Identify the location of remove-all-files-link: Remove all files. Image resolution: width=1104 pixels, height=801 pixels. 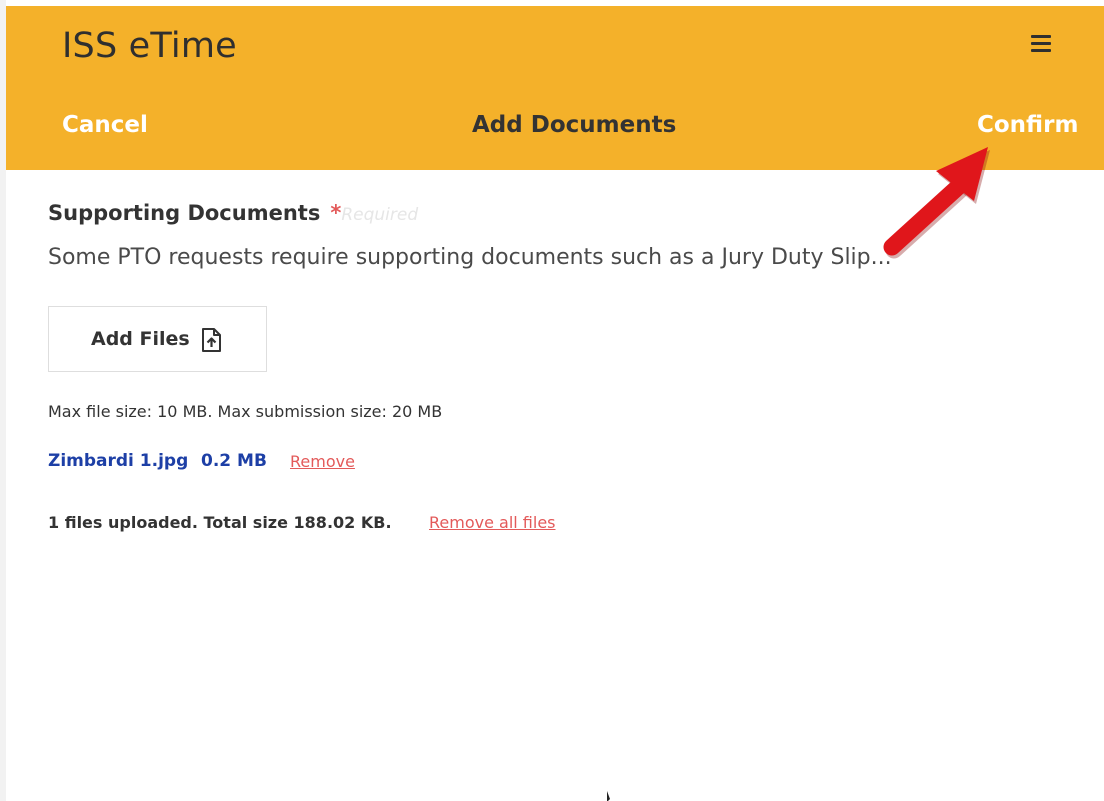
(492, 522).